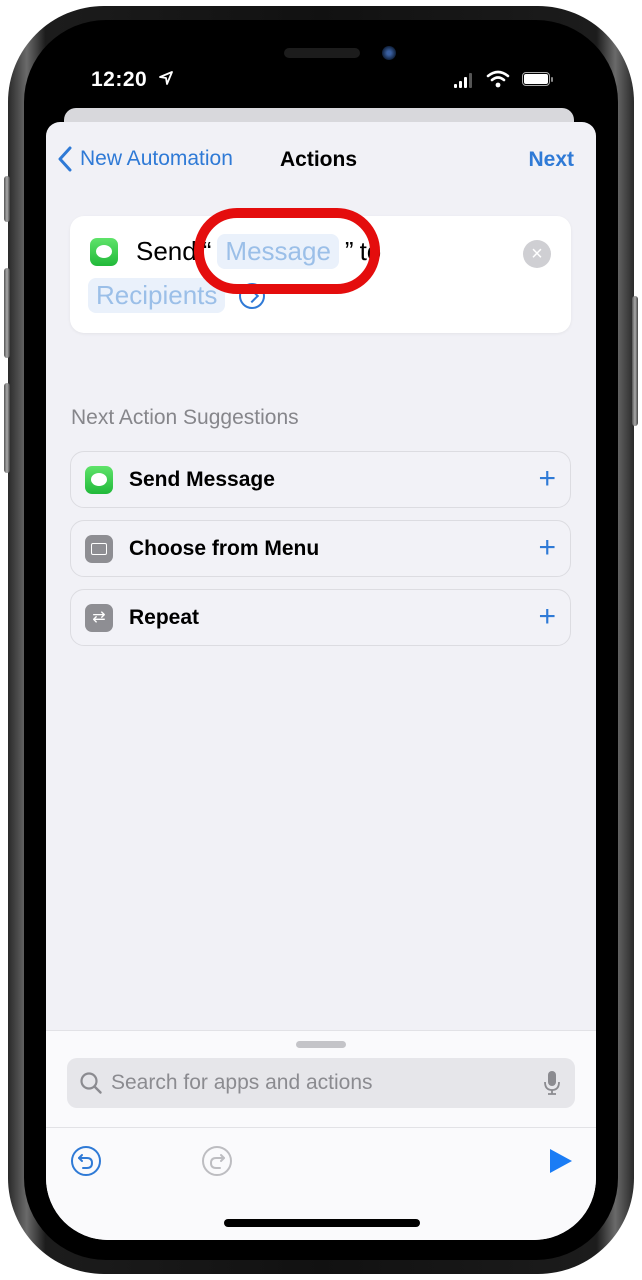  What do you see at coordinates (370, 251) in the screenshot?
I see `connector-text: to` at bounding box center [370, 251].